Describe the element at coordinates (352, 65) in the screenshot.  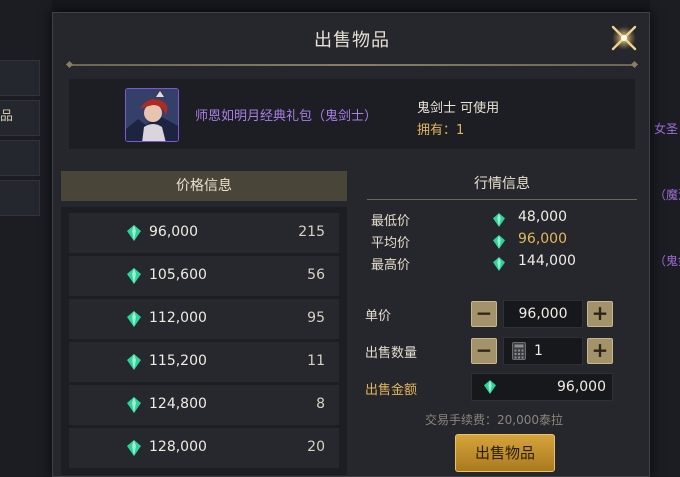
I see `title-divider` at that location.